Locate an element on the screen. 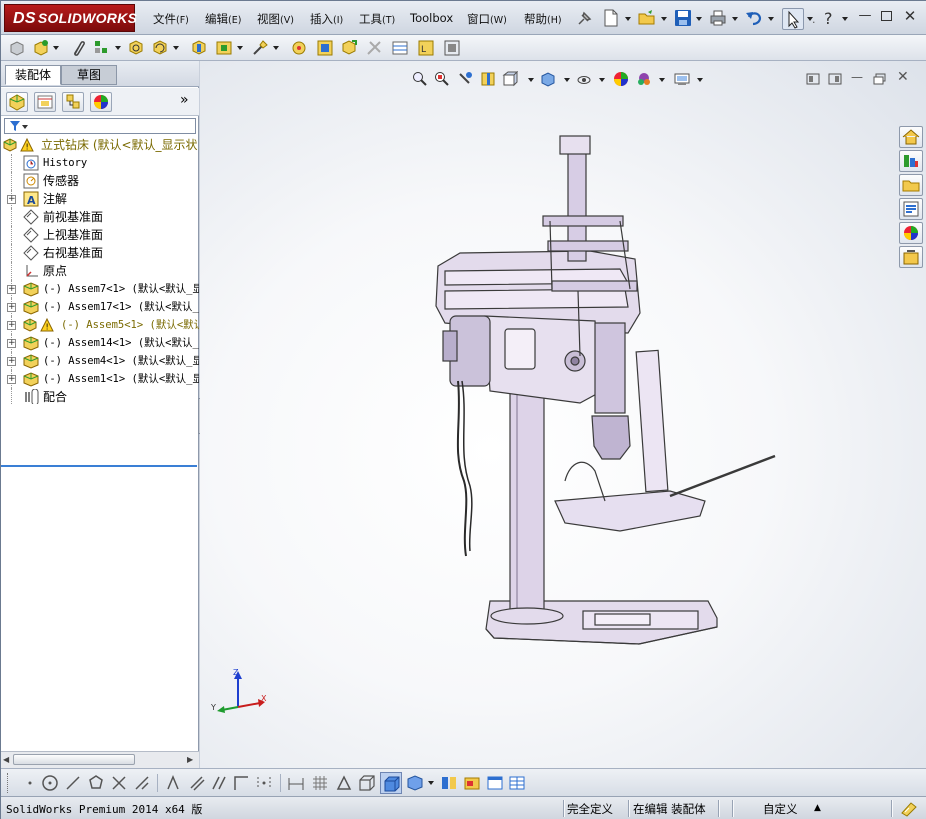  view-settings-dropdown-icon is located at coordinates (700, 80).